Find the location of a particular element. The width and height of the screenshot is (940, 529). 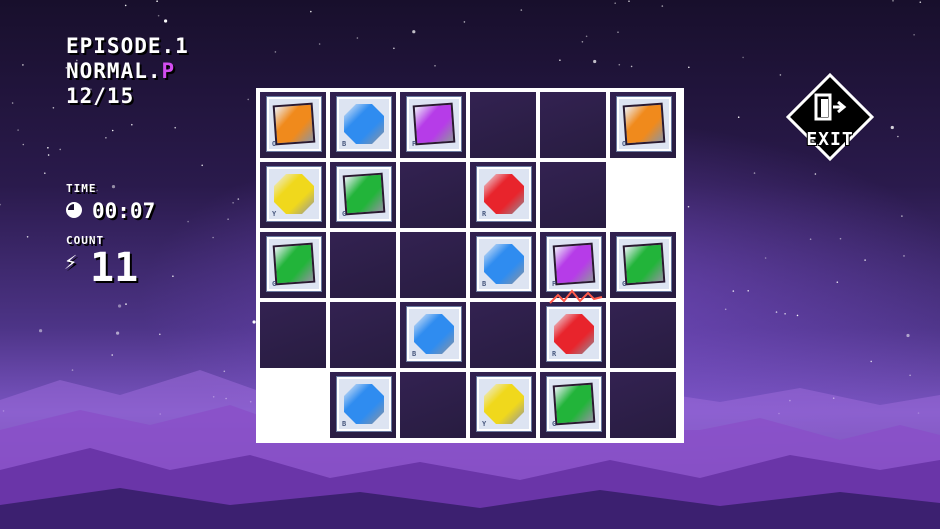

time-label: TIME is located at coordinates (81, 188).